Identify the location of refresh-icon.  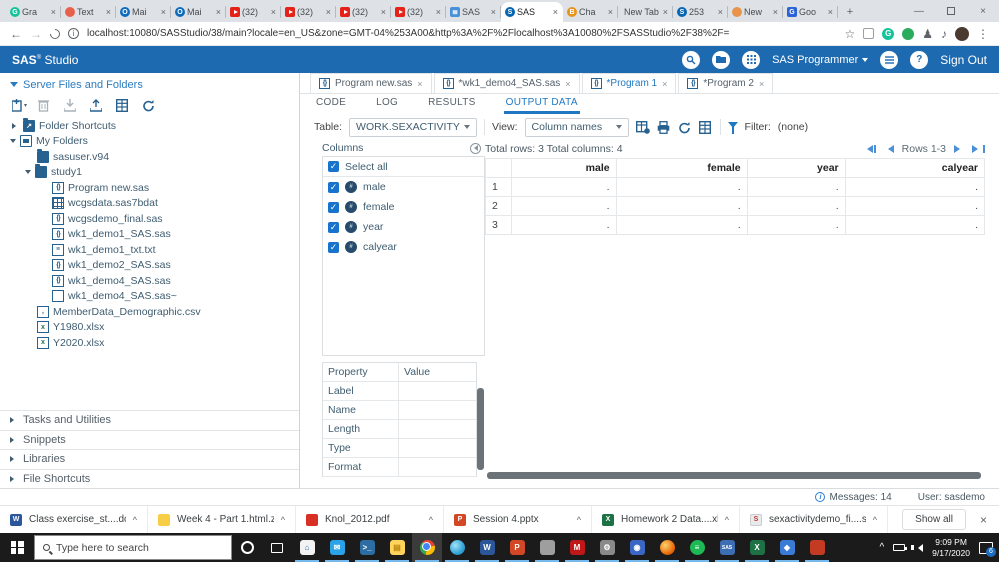
(149, 105).